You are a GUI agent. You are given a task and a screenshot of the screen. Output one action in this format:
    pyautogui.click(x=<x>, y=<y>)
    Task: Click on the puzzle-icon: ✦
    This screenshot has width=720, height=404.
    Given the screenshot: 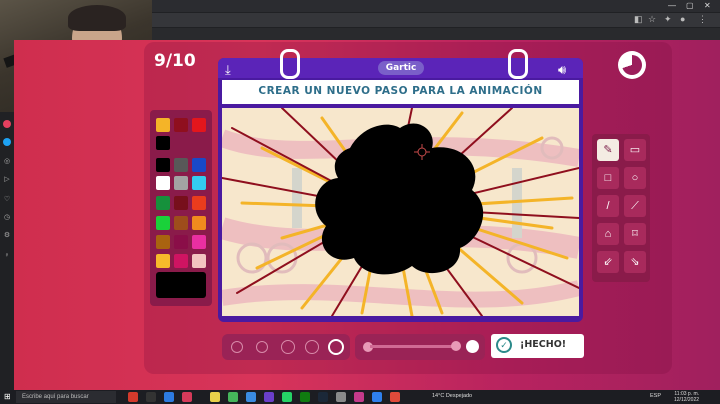 What is the action you would take?
    pyautogui.click(x=668, y=19)
    